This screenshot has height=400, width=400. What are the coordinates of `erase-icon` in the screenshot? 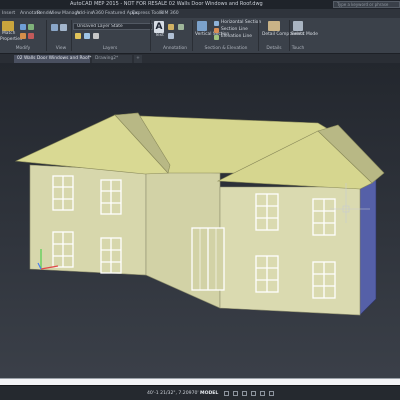 It's located at (31, 36).